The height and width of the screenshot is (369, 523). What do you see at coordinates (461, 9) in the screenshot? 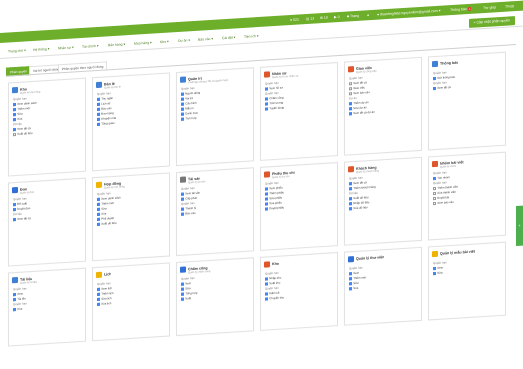
I see `notifications-link: Thông báo 1` at bounding box center [461, 9].